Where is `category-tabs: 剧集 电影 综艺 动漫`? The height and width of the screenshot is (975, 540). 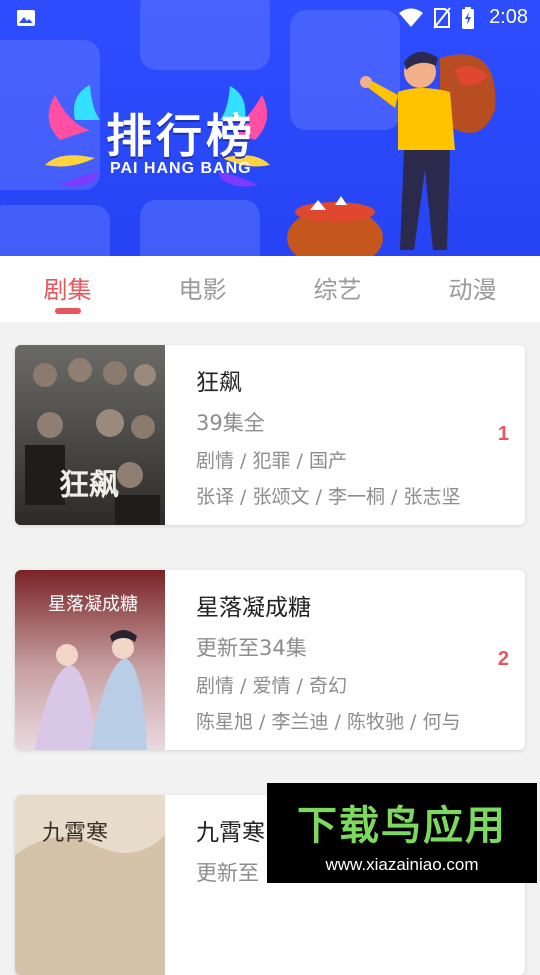
category-tabs: 剧集 电影 综艺 动漫 is located at coordinates (270, 289).